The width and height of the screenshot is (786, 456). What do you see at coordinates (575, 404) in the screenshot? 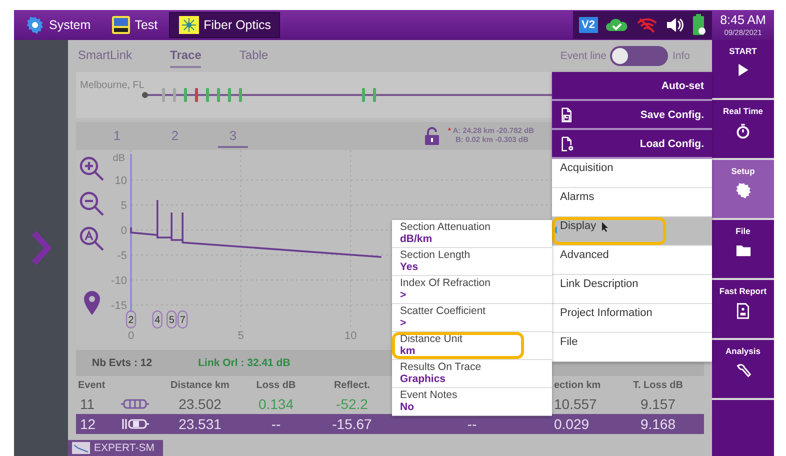
I see `table-cell-text: 10.557` at bounding box center [575, 404].